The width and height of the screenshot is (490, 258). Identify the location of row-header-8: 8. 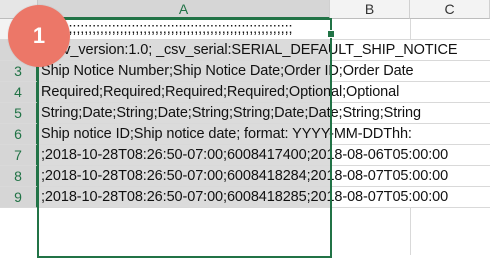
(19, 176).